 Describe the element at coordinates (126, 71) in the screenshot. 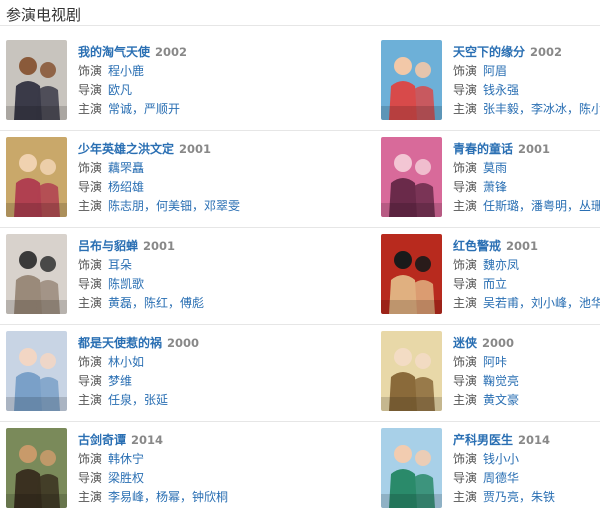

I see `role-link: 程小鹿` at that location.